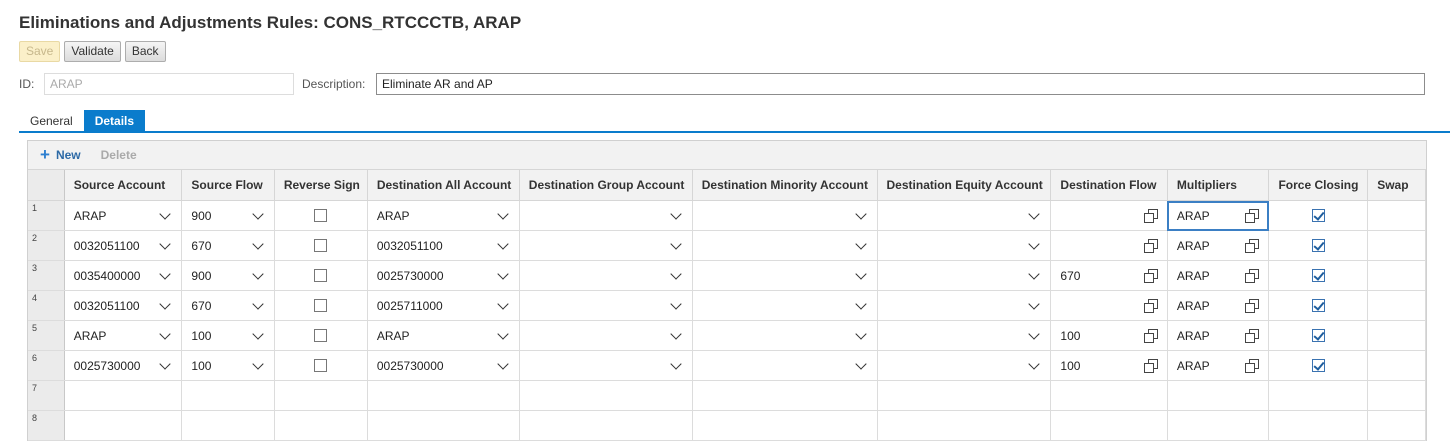  What do you see at coordinates (1109, 365) in the screenshot?
I see `destination-flow-field: 100` at bounding box center [1109, 365].